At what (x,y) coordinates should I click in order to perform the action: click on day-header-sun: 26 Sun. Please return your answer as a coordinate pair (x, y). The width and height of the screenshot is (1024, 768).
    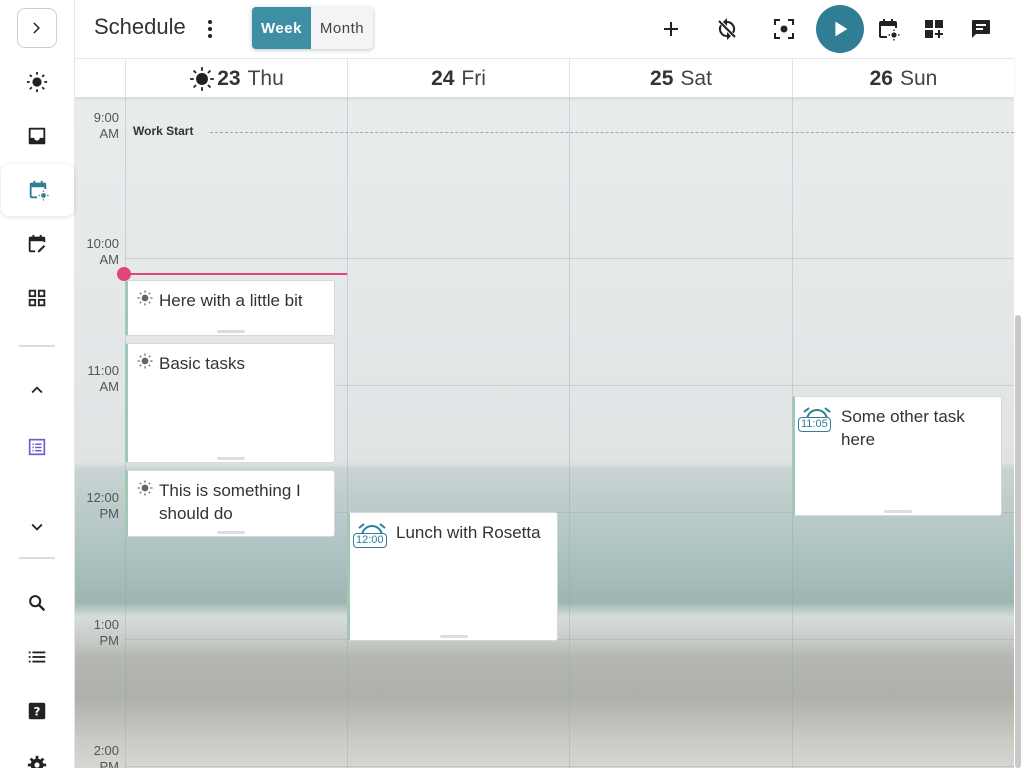
    Looking at the image, I should click on (903, 78).